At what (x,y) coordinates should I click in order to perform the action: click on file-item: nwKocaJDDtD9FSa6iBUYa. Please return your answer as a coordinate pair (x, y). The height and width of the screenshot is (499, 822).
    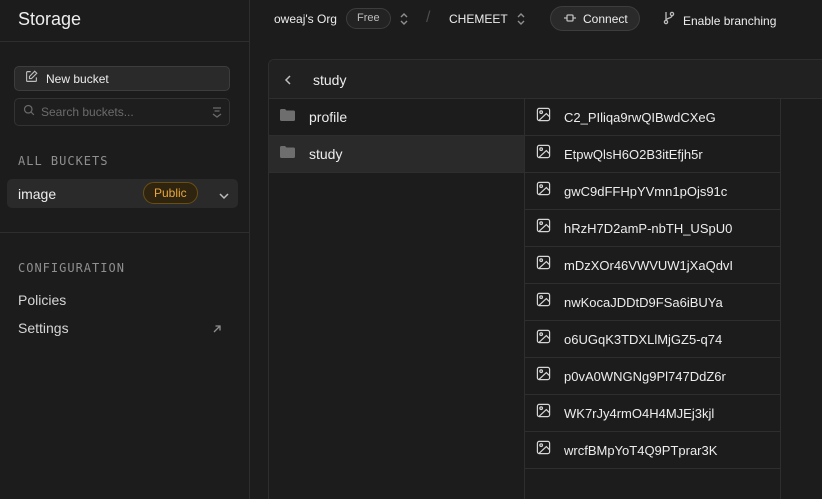
    Looking at the image, I should click on (652, 302).